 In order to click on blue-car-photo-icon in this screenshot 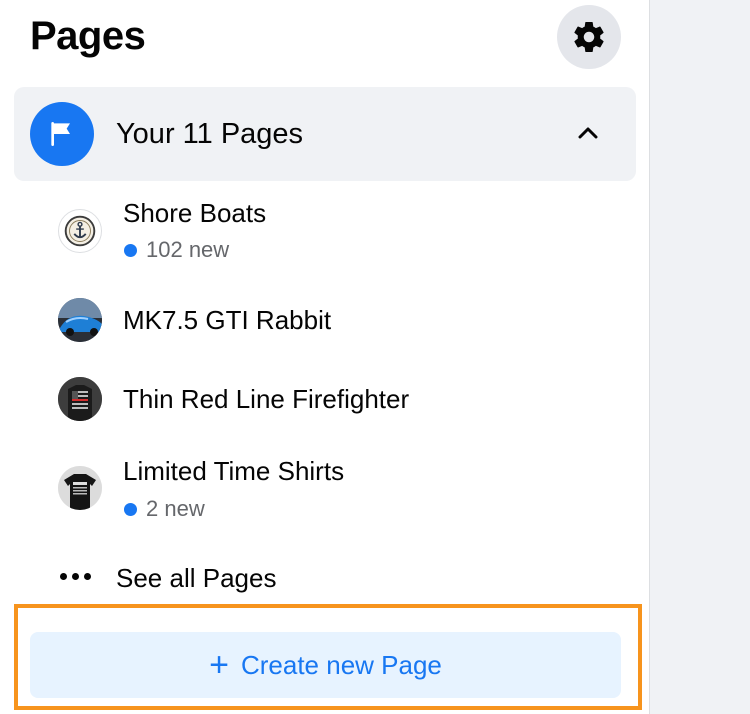, I will do `click(80, 320)`.